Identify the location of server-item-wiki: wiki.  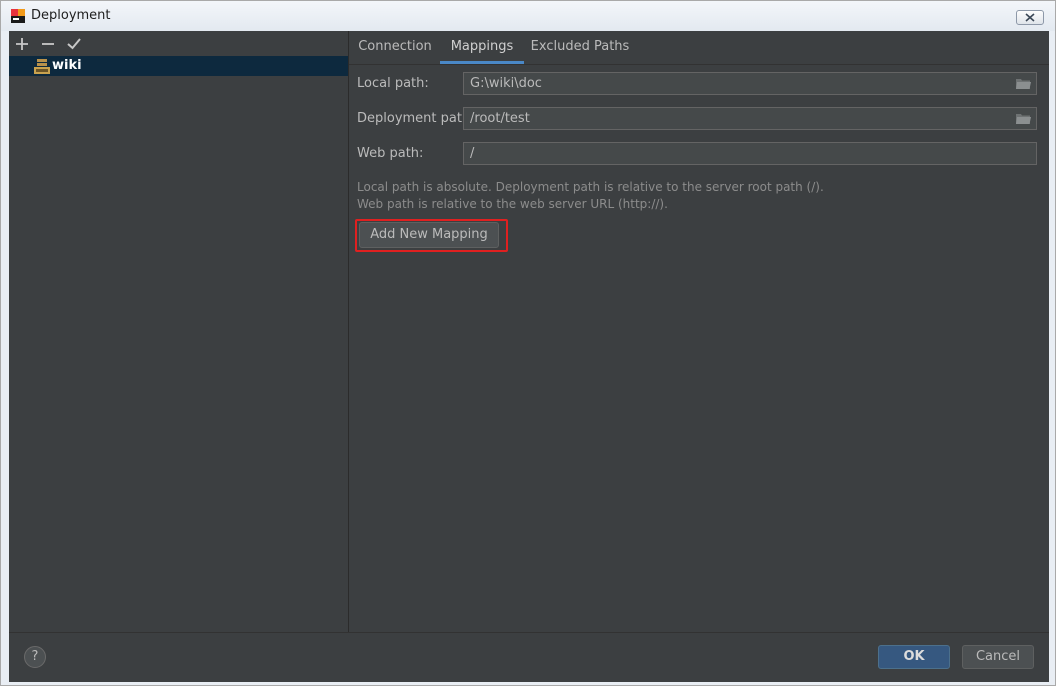
(178, 66).